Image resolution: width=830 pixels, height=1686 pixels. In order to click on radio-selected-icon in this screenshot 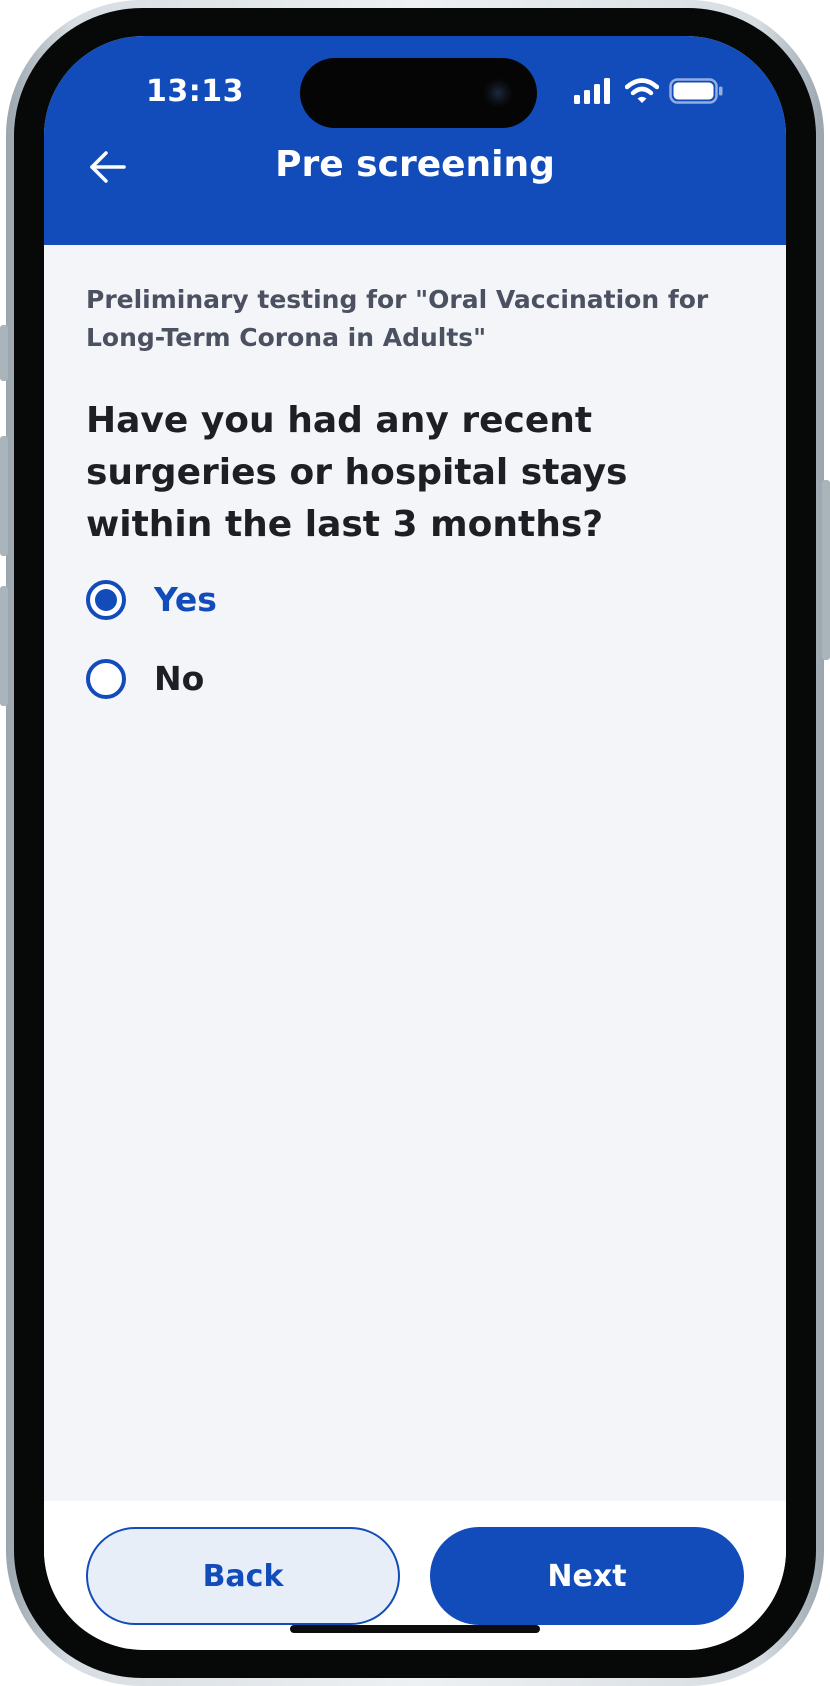, I will do `click(106, 600)`.